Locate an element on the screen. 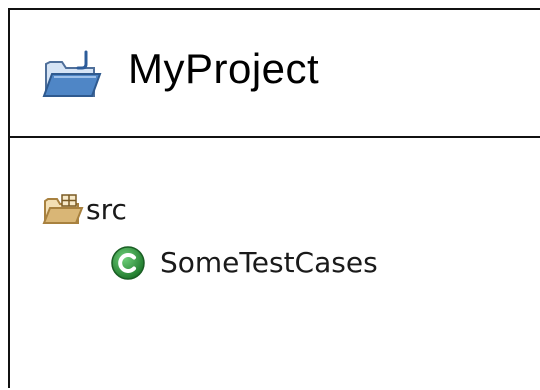 This screenshot has width=540, height=390. tree-item-src: src is located at coordinates (84, 210).